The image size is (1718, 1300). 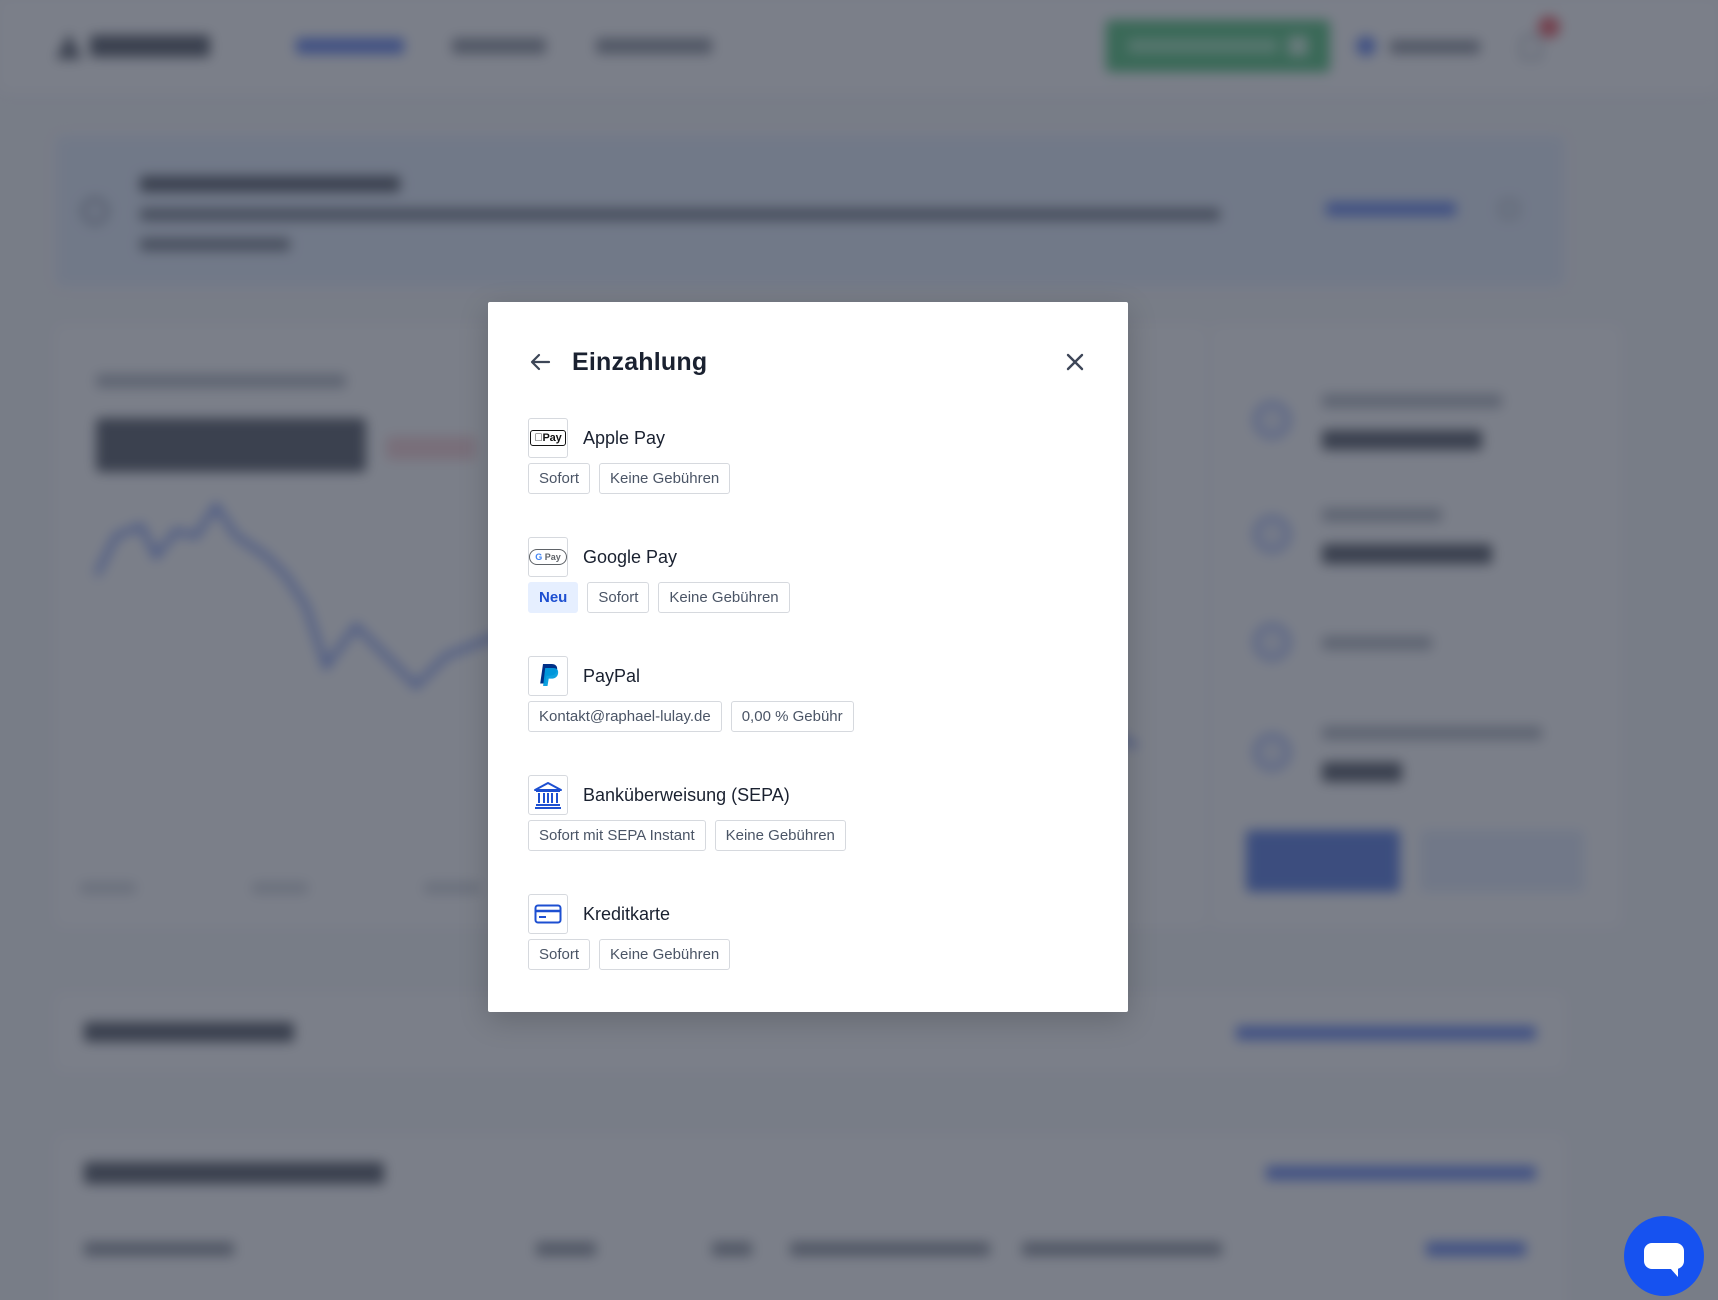 I want to click on payment-method-tags: Neu Sofort Keine Gebühren, so click(x=808, y=597).